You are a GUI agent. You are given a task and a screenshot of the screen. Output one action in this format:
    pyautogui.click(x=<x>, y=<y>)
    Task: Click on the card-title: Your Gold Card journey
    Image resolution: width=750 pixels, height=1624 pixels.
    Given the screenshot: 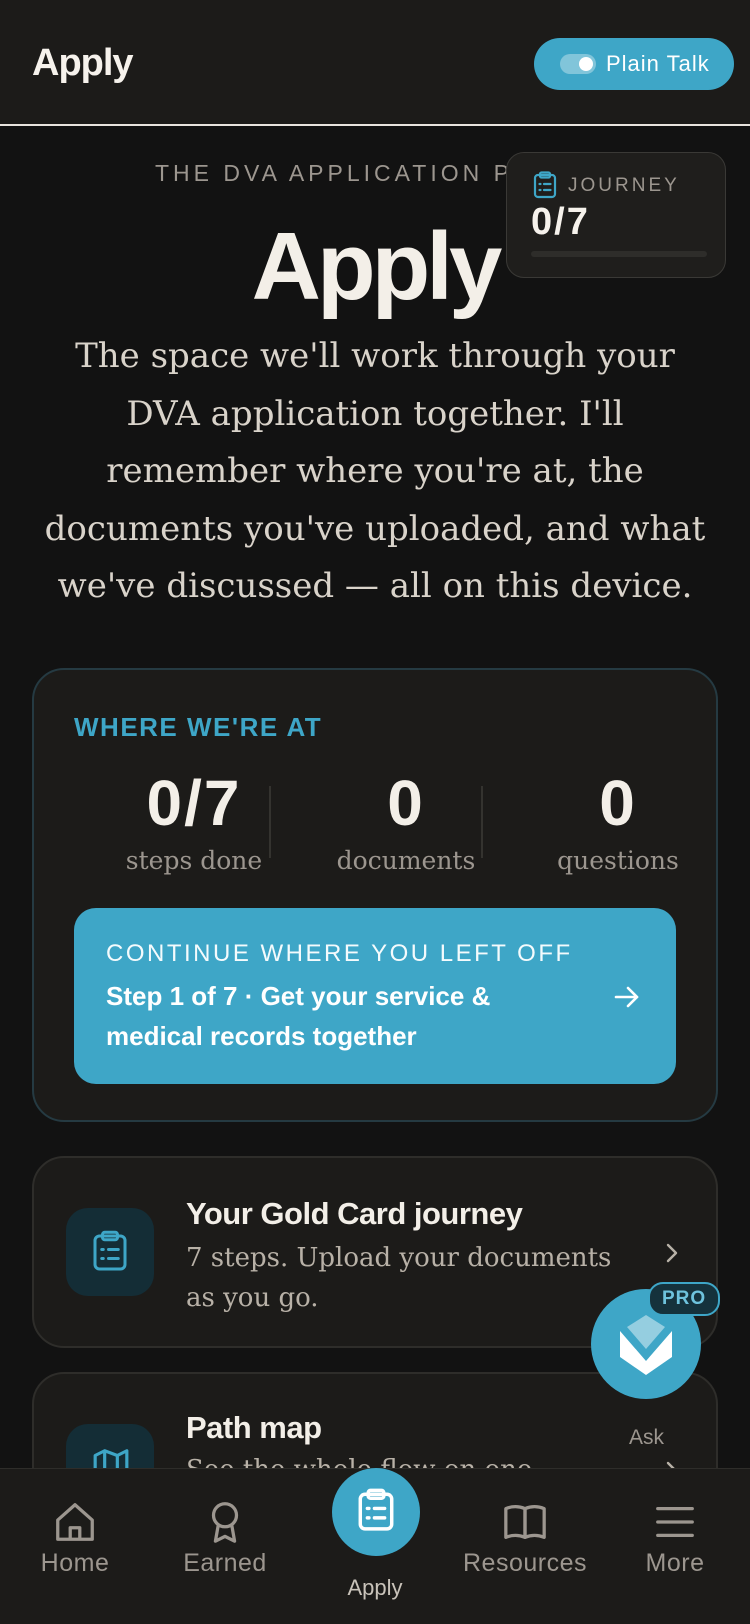 What is the action you would take?
    pyautogui.click(x=354, y=1213)
    